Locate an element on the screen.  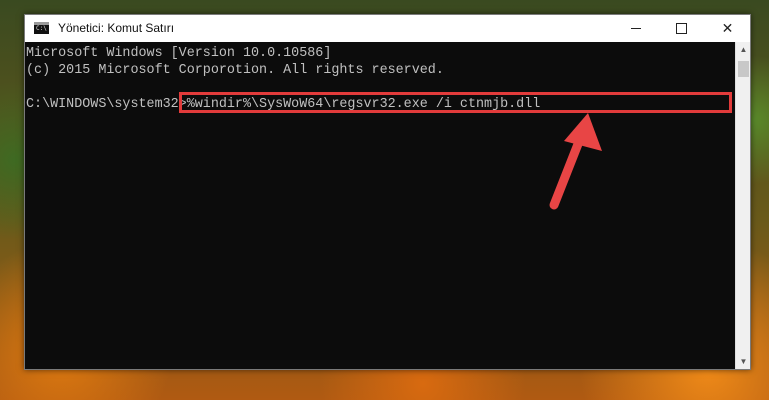
maximize-button is located at coordinates (681, 28).